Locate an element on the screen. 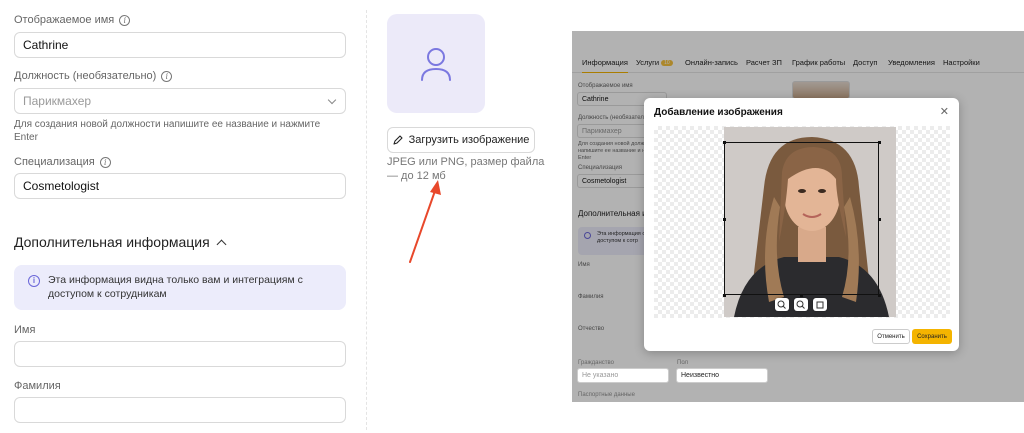  divider is located at coordinates (366, 220).